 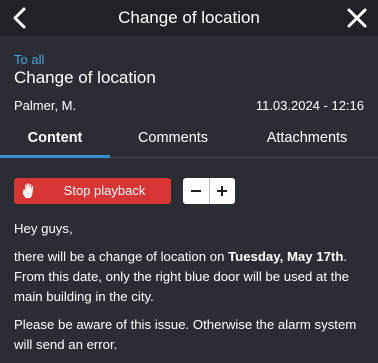 I want to click on breadcrumb-link: To all, so click(x=29, y=59).